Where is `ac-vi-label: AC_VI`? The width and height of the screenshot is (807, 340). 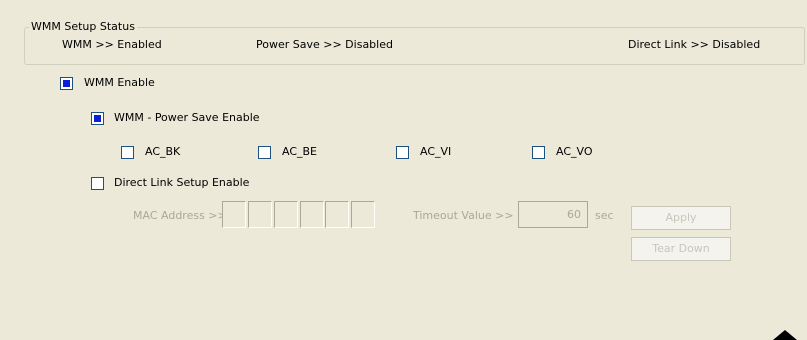
ac-vi-label: AC_VI is located at coordinates (436, 151).